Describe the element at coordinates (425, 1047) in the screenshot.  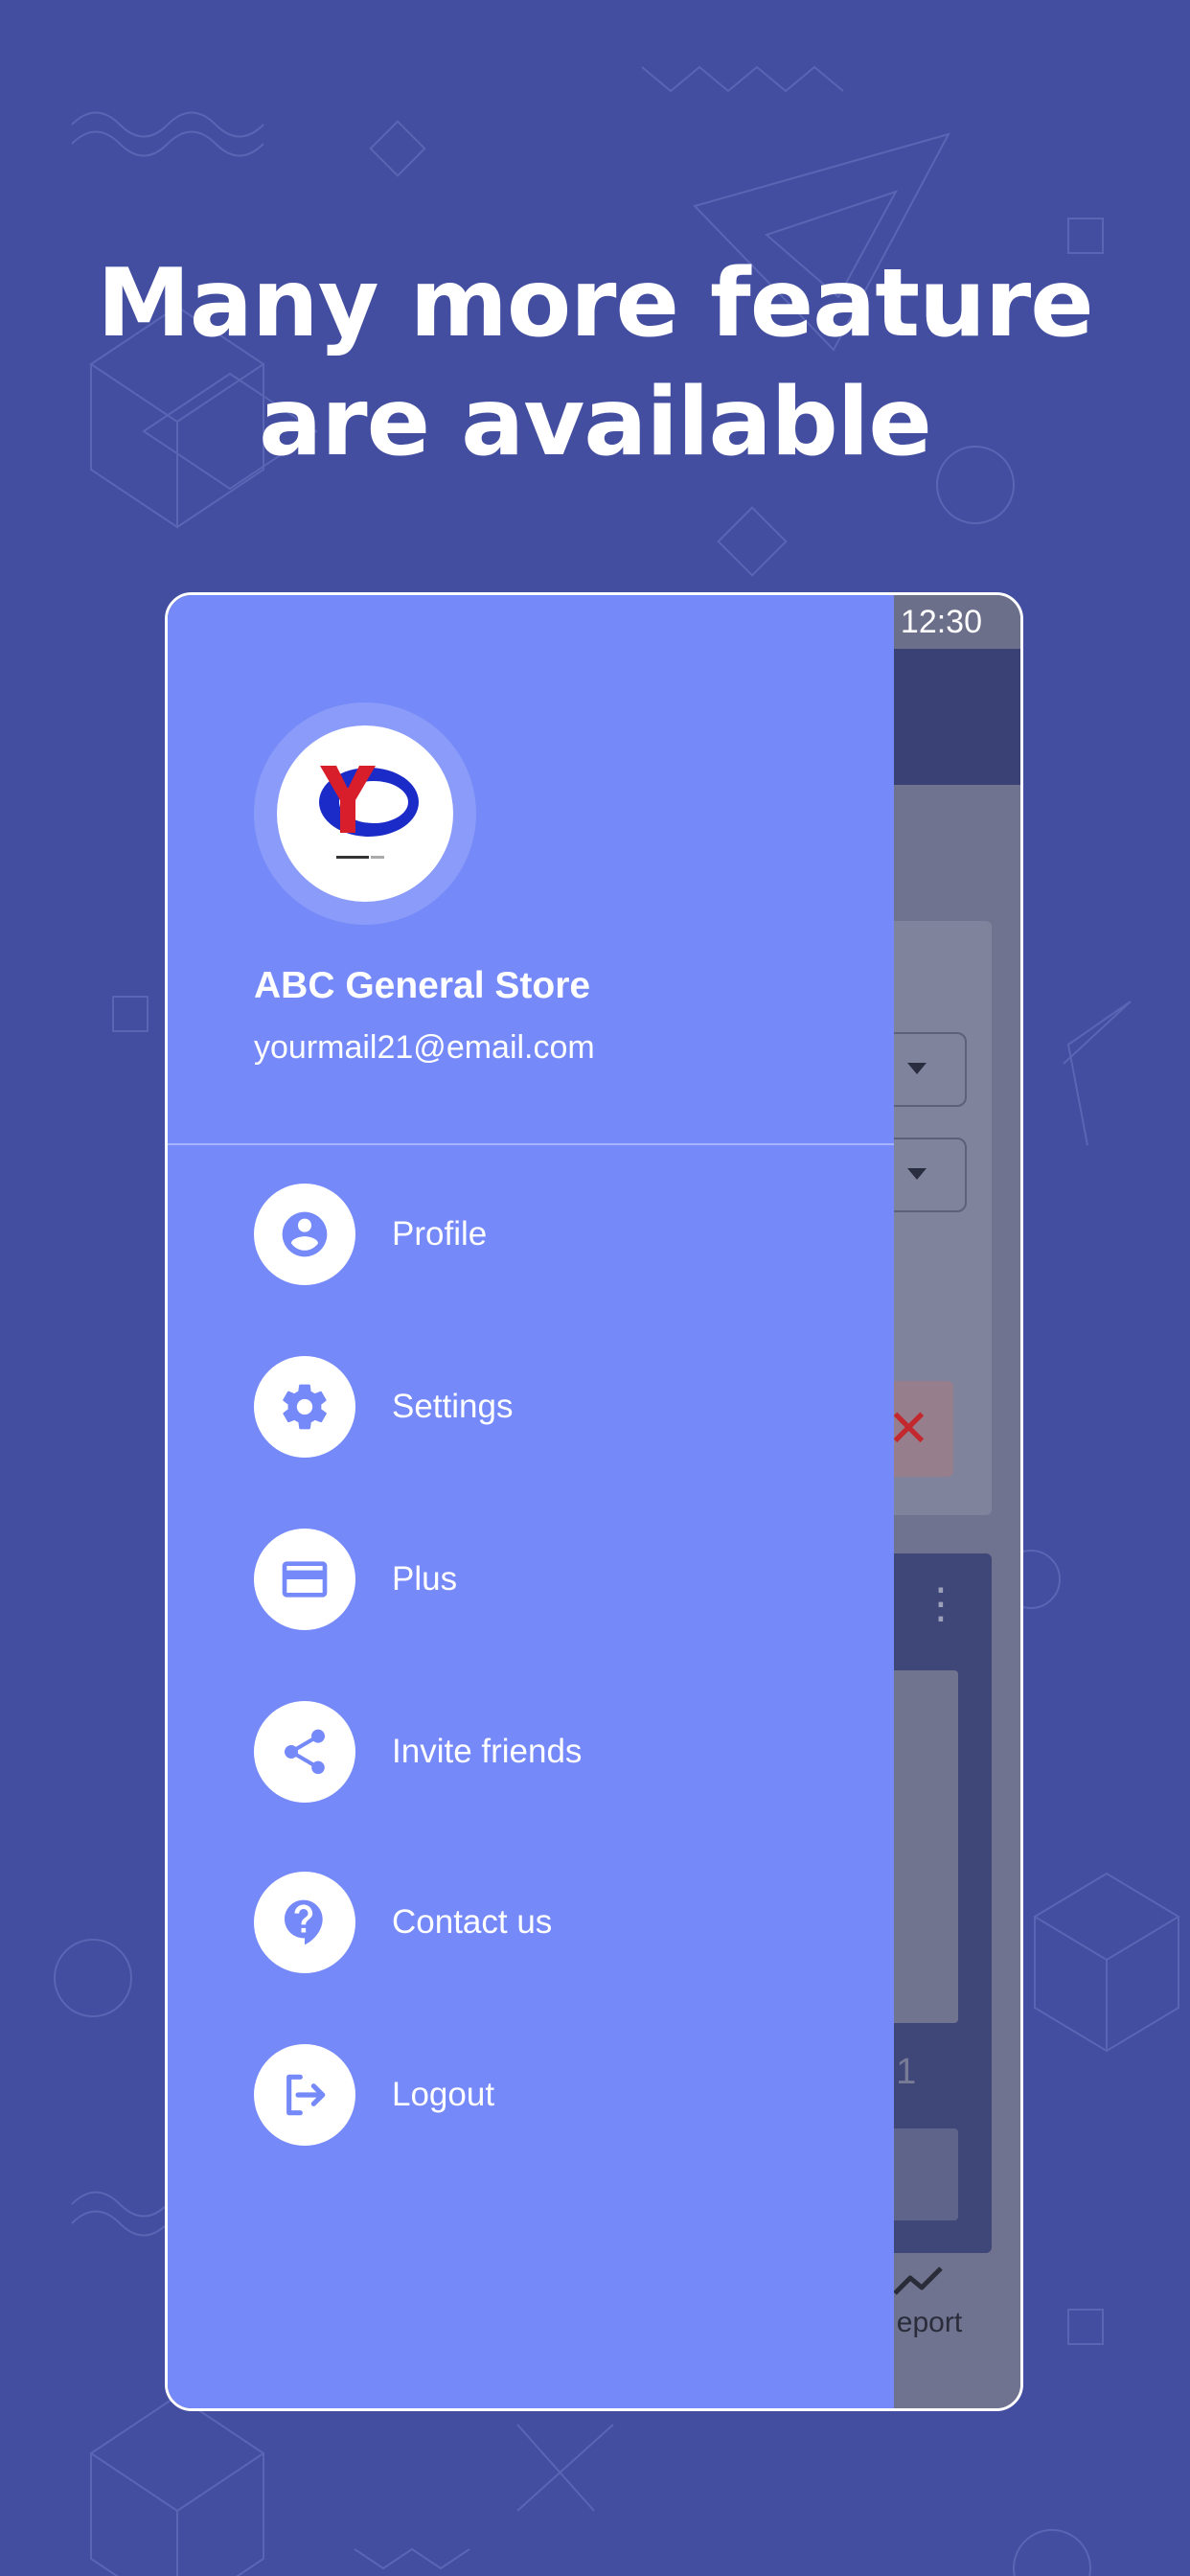
I see `store-email: yourmail21@email.com` at that location.